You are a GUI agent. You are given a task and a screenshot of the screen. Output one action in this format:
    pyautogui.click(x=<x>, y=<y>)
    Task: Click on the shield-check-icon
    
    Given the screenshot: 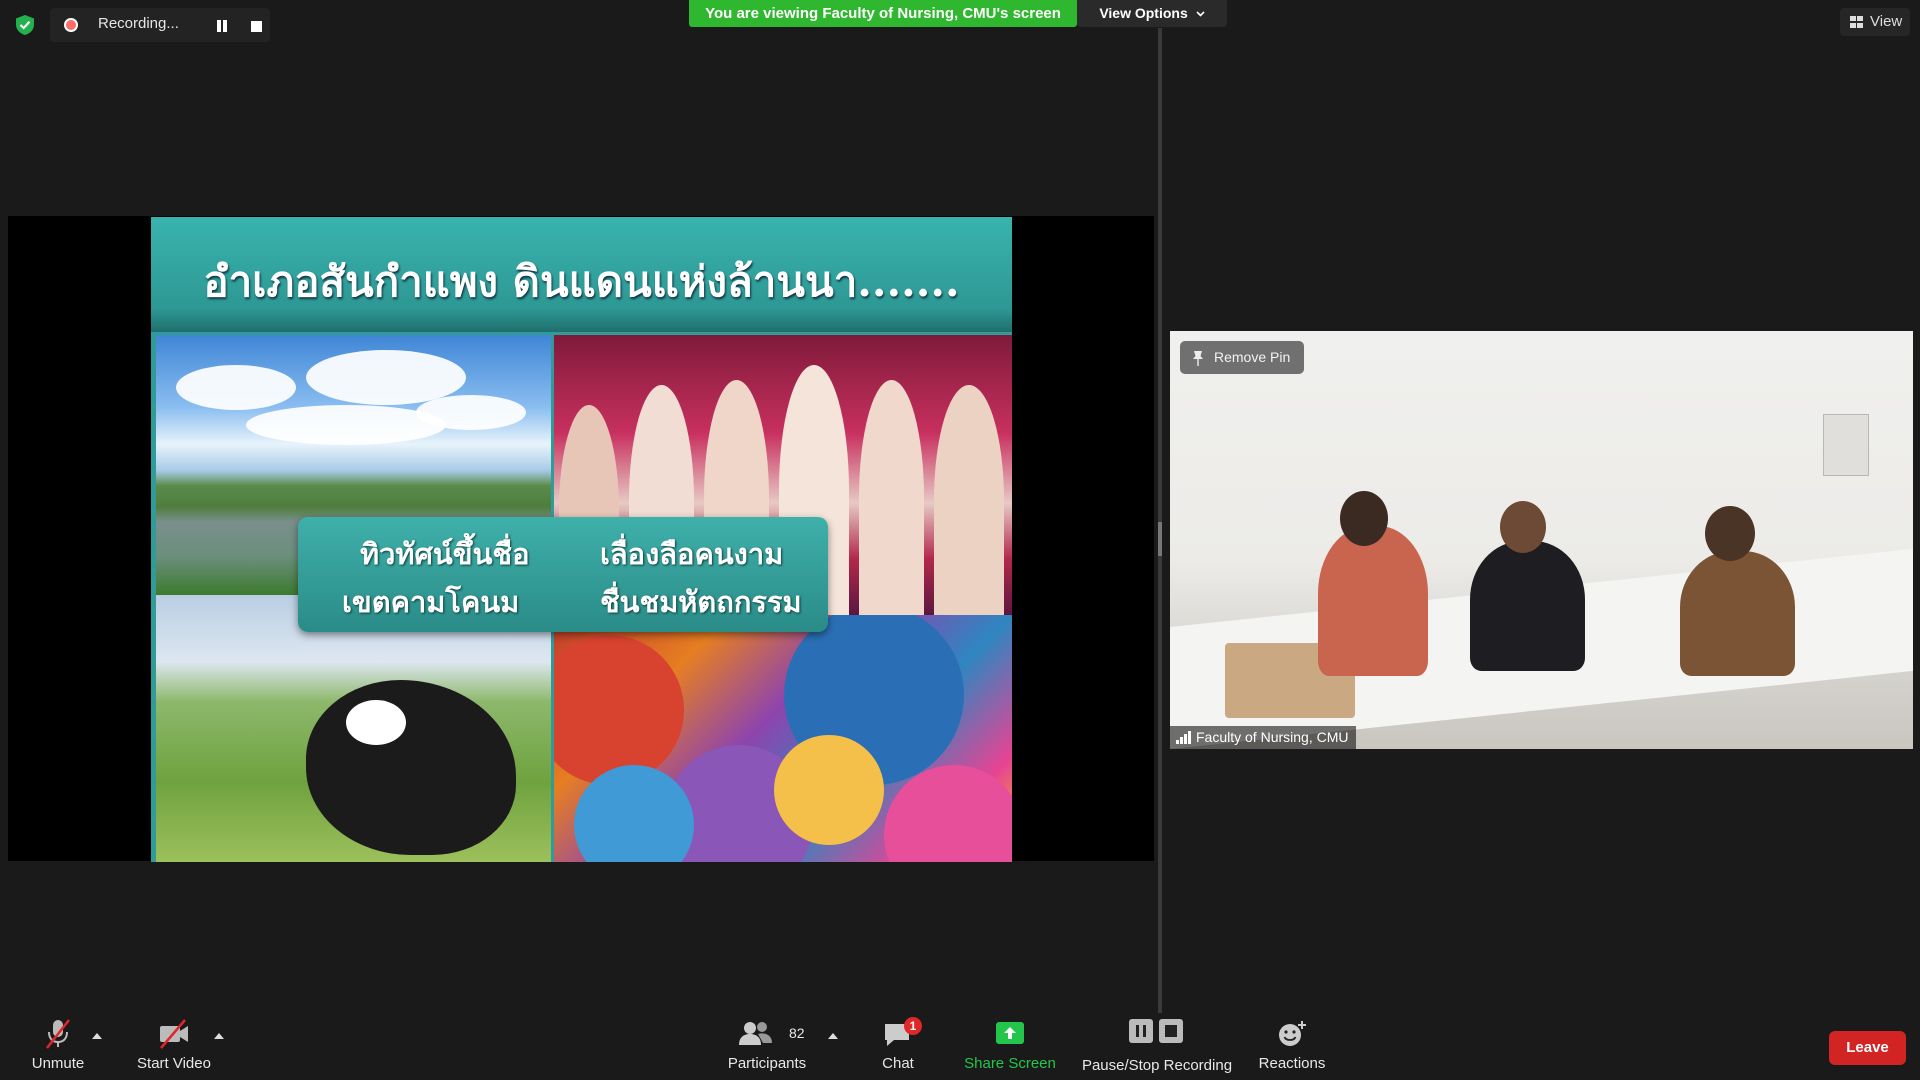 What is the action you would take?
    pyautogui.click(x=25, y=25)
    